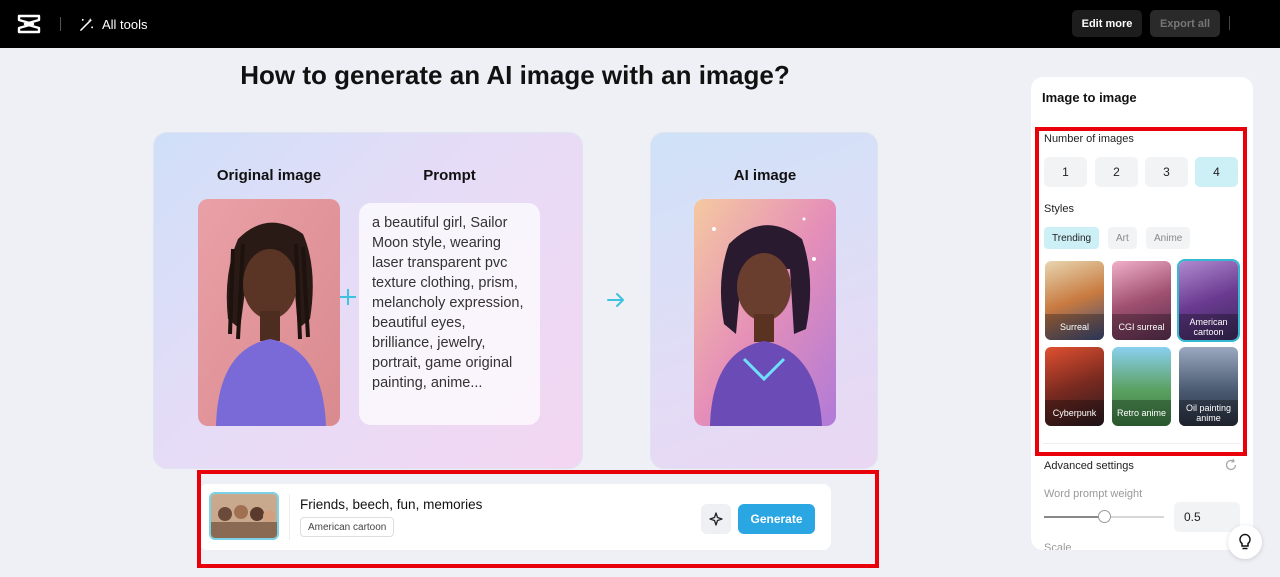  What do you see at coordinates (1074, 517) in the screenshot?
I see `slider-fill` at bounding box center [1074, 517].